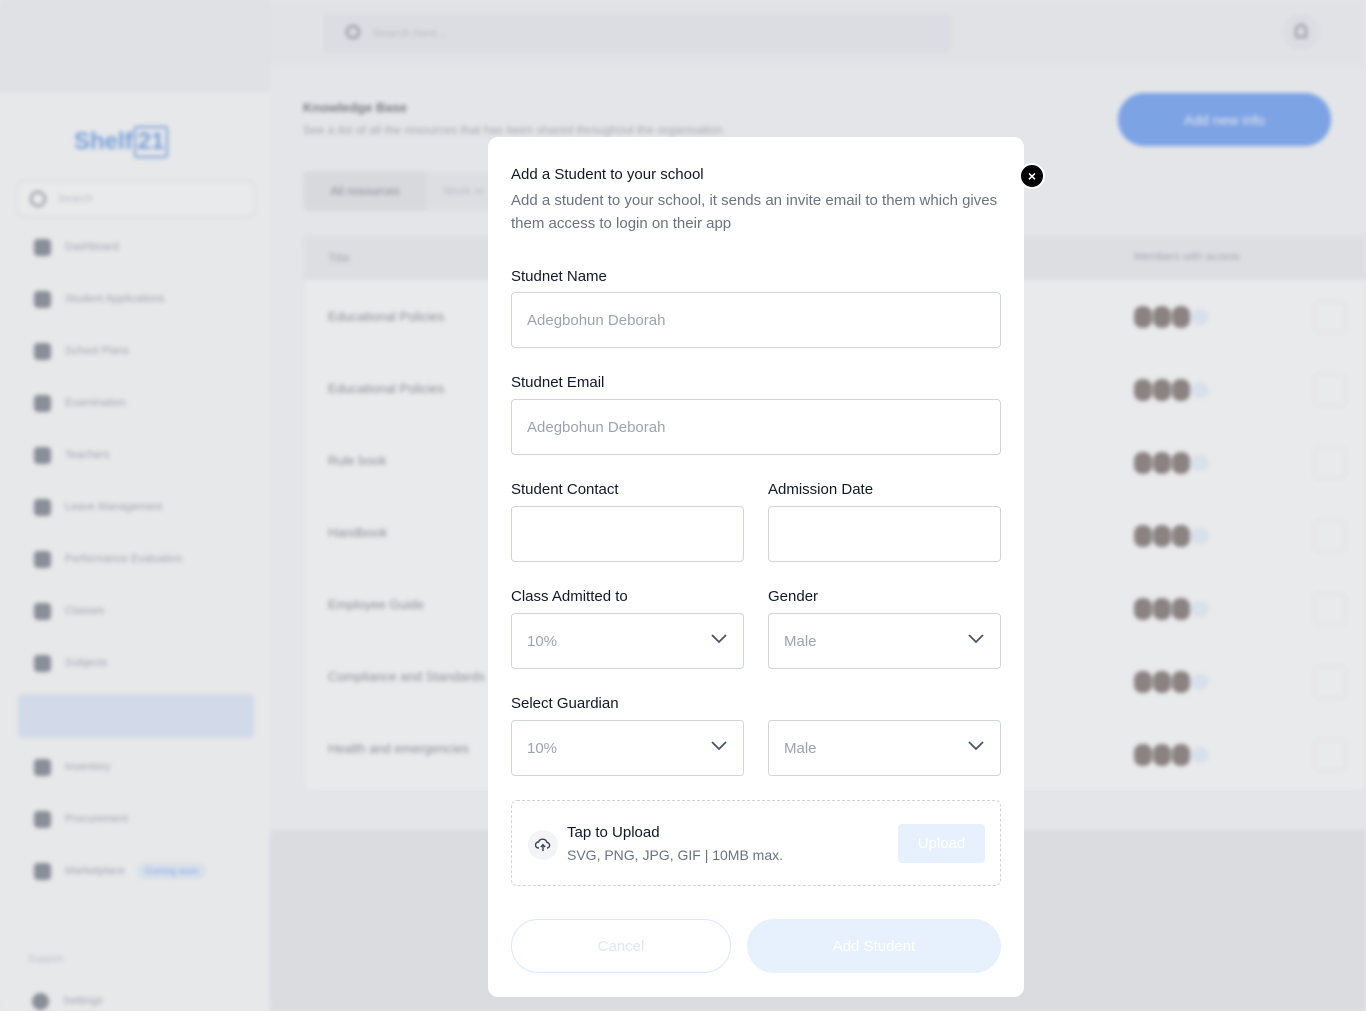  I want to click on modal-title: Add a Student to your school, so click(607, 174).